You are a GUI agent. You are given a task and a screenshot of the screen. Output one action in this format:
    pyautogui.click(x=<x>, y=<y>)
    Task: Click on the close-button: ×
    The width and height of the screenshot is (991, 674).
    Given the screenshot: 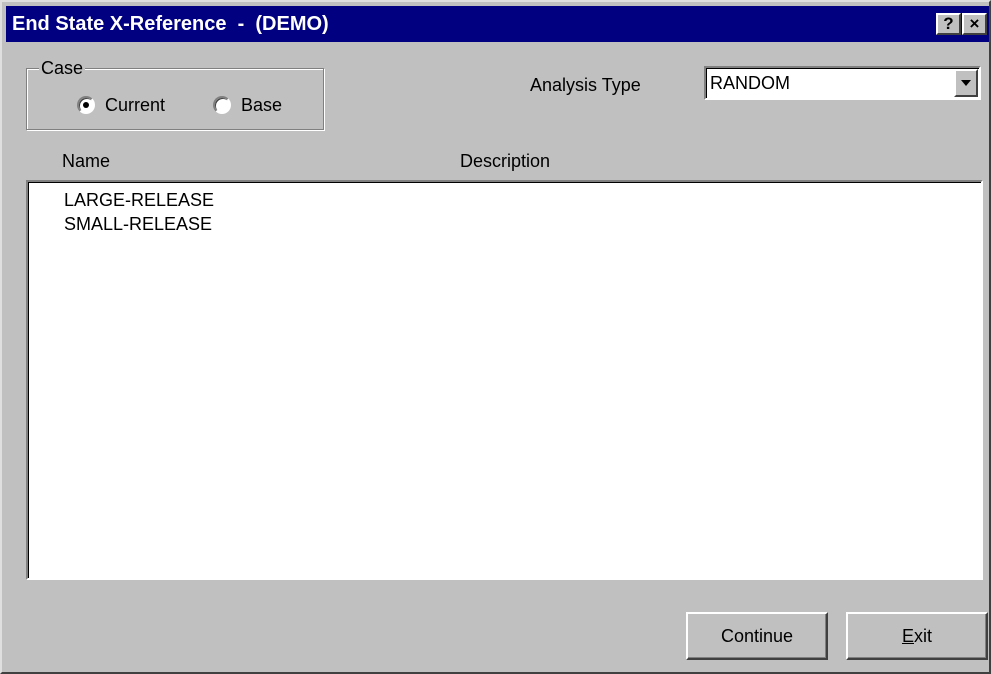 What is the action you would take?
    pyautogui.click(x=974, y=24)
    